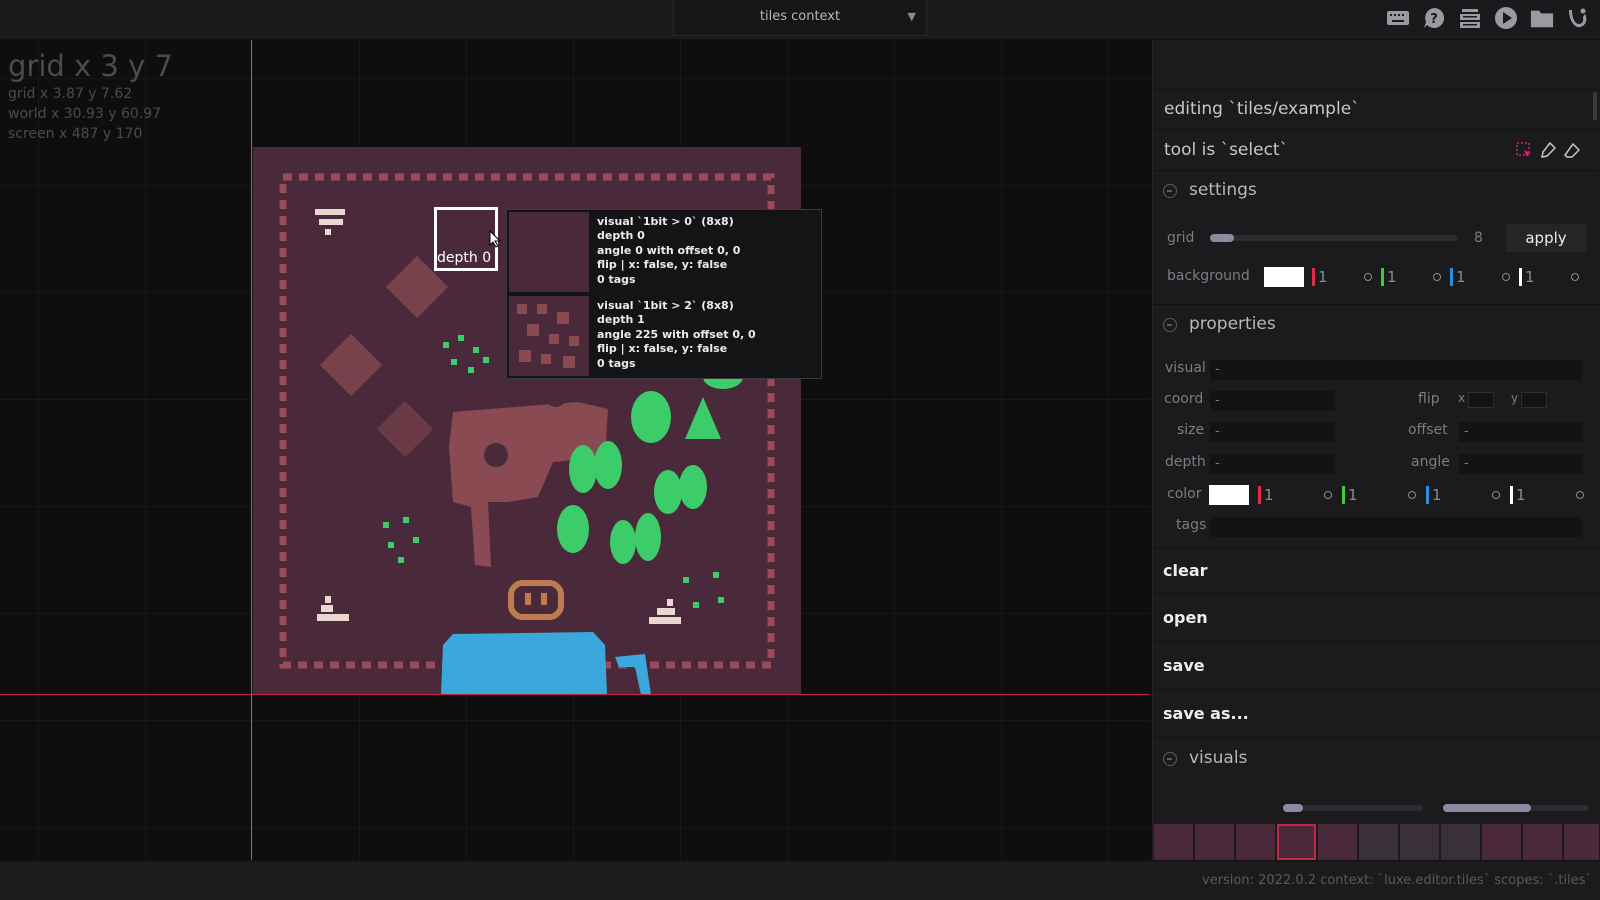  What do you see at coordinates (1487, 808) in the screenshot?
I see `visuals-scroll-handle` at bounding box center [1487, 808].